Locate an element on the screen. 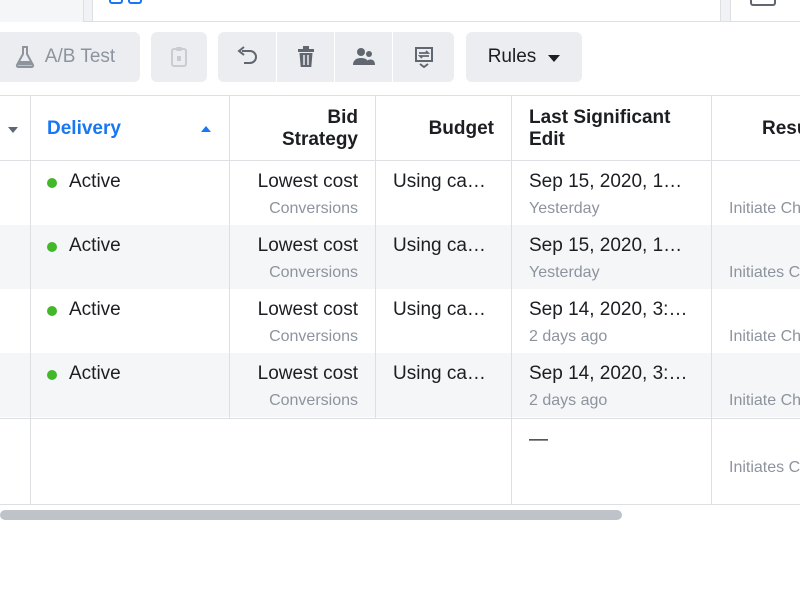 The height and width of the screenshot is (600, 800). trash-icon is located at coordinates (305, 56).